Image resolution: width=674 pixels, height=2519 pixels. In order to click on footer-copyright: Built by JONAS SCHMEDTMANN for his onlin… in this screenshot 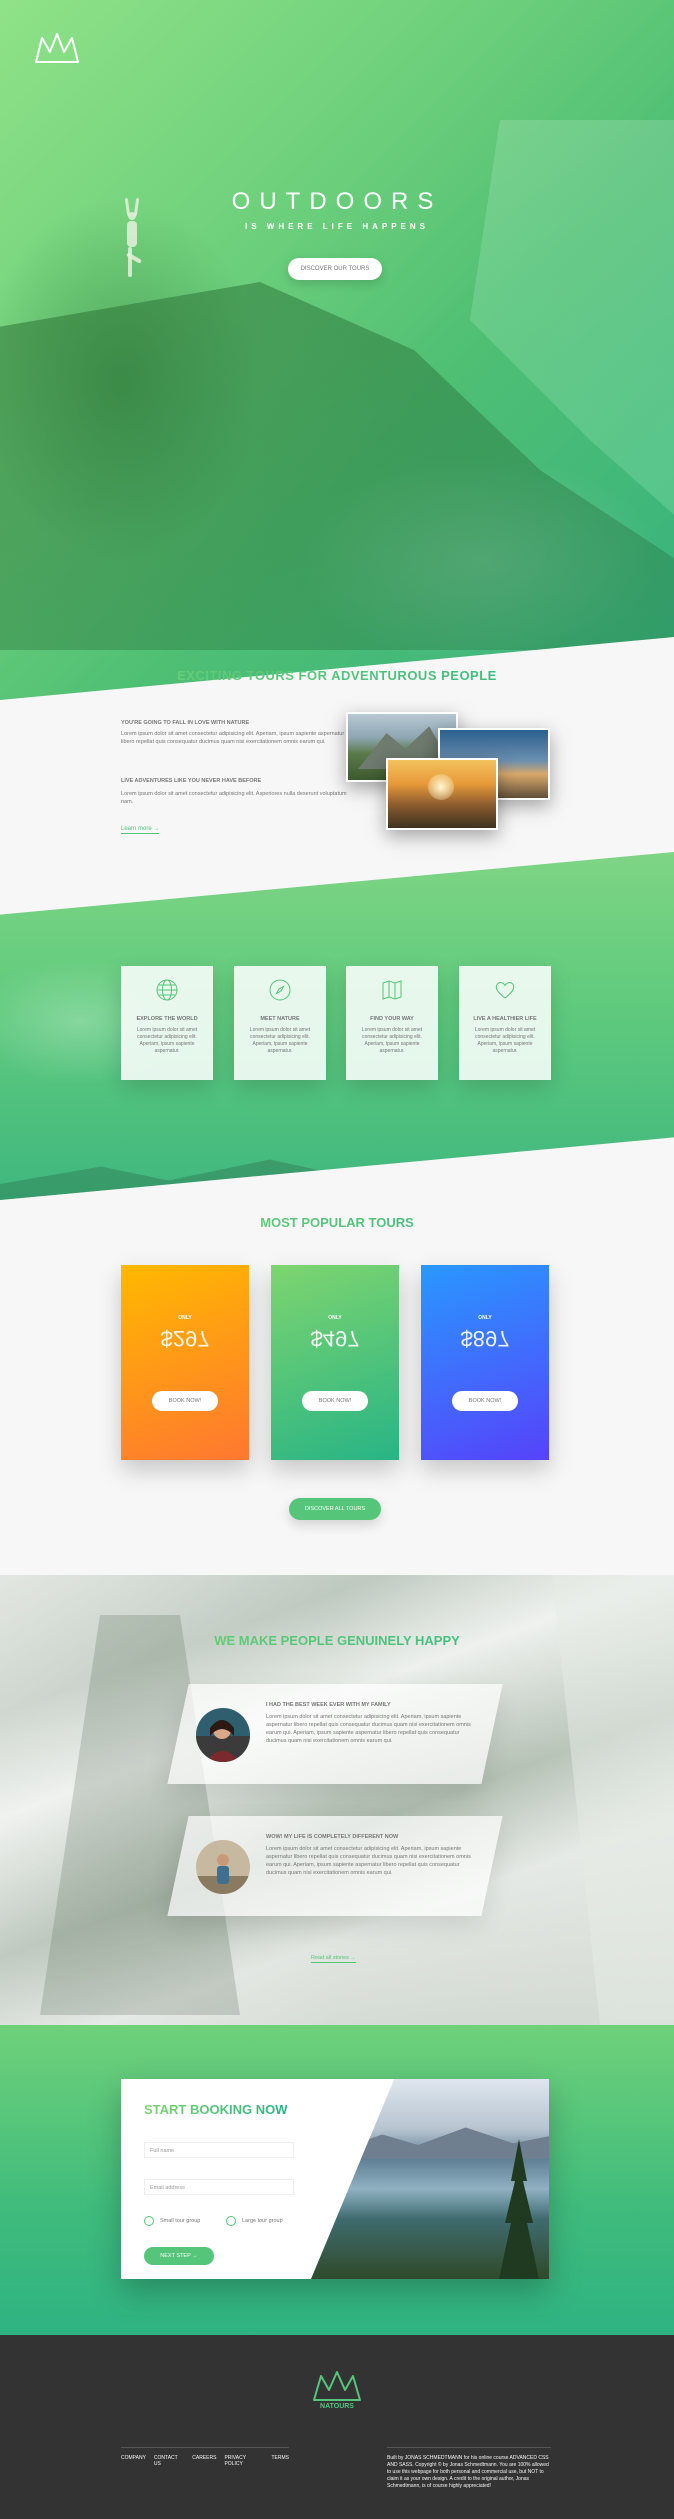, I will do `click(469, 2468)`.